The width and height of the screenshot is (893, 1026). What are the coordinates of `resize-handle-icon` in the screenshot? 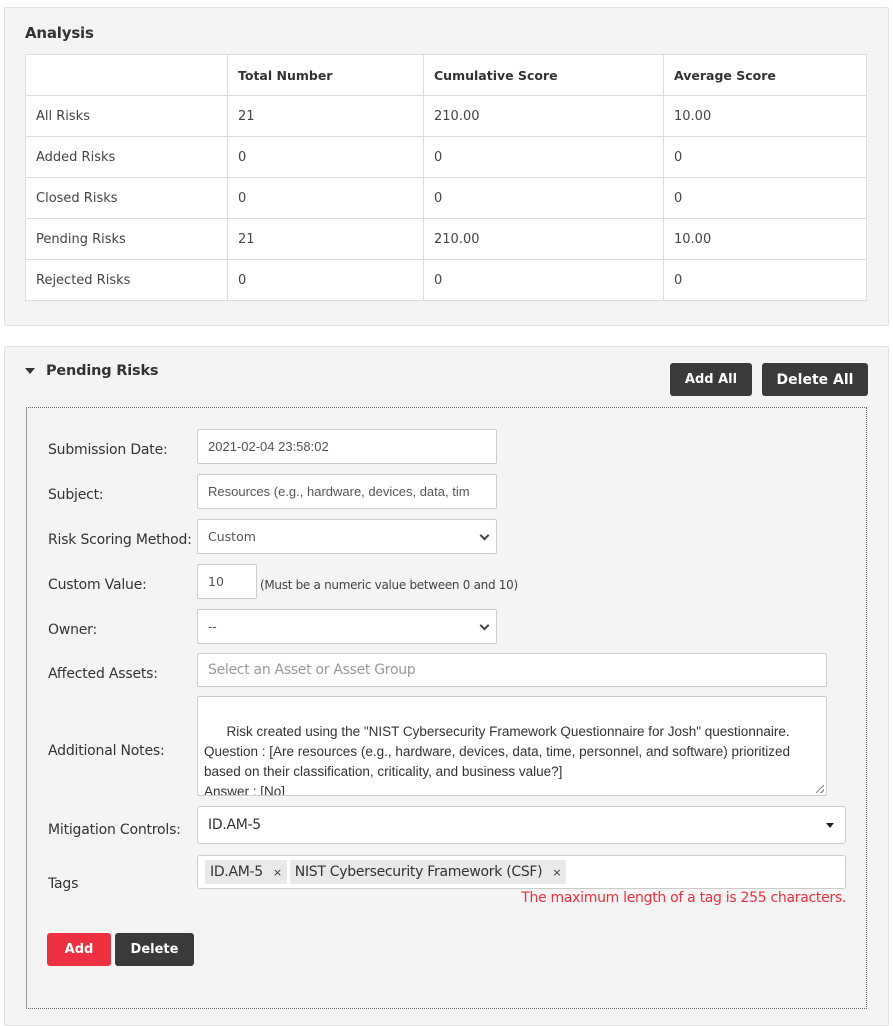 It's located at (820, 789).